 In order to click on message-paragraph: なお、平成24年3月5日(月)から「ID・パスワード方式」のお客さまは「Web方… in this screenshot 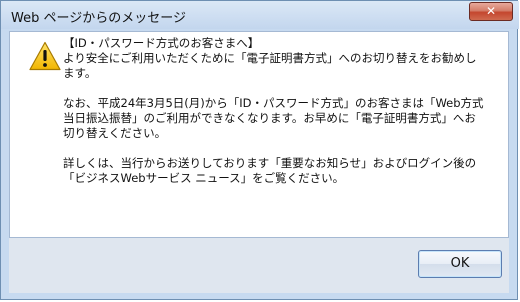, I will do `click(273, 118)`.